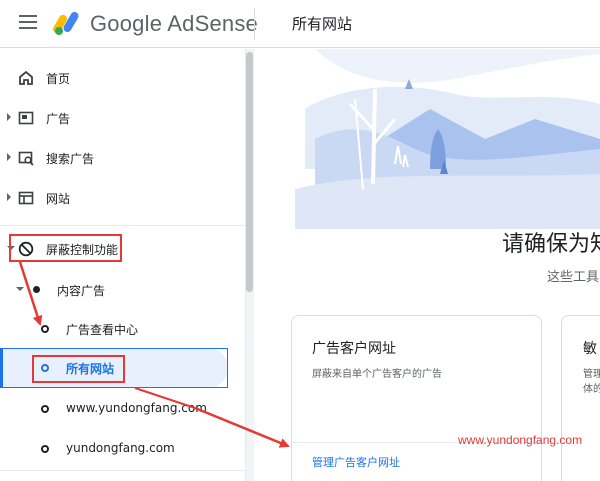  What do you see at coordinates (26, 118) in the screenshot?
I see `ad-unit-icon` at bounding box center [26, 118].